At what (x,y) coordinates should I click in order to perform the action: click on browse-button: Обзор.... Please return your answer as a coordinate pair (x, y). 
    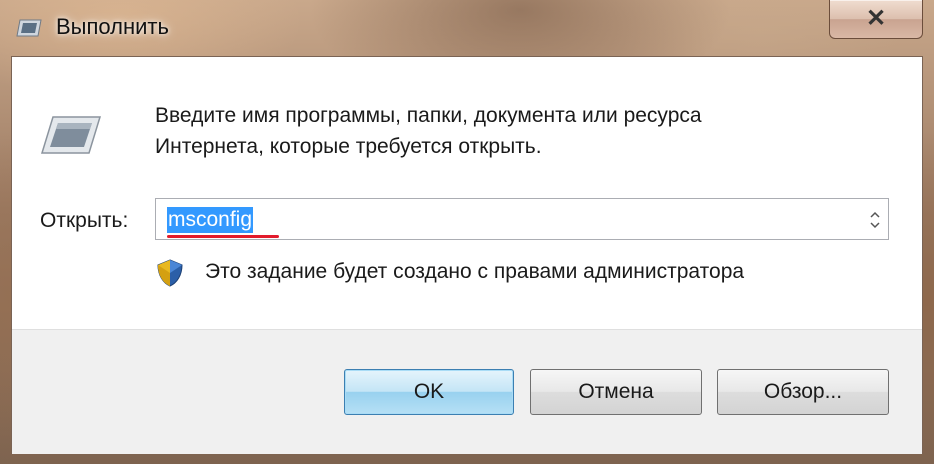
    Looking at the image, I should click on (803, 392).